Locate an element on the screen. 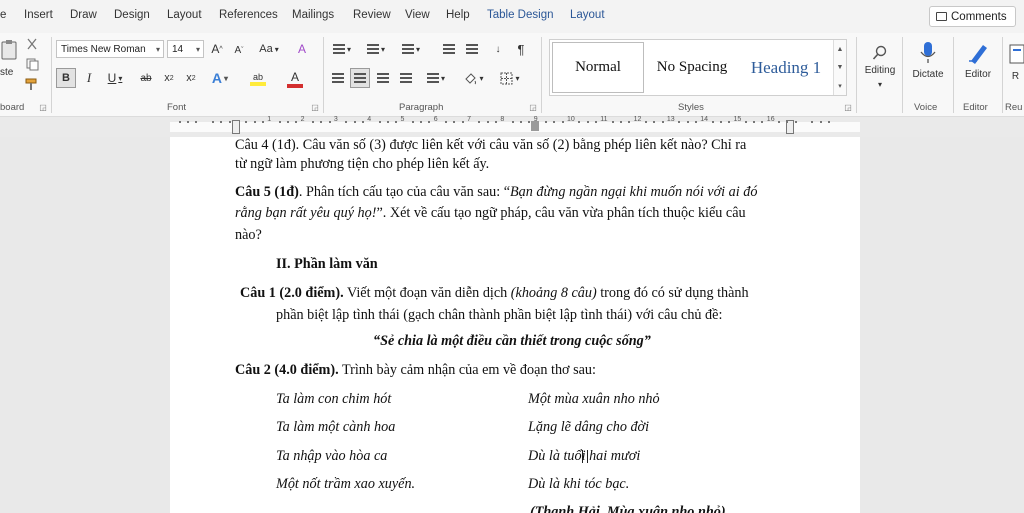 The width and height of the screenshot is (1024, 513). underline-button: U ▾ is located at coordinates (115, 78).